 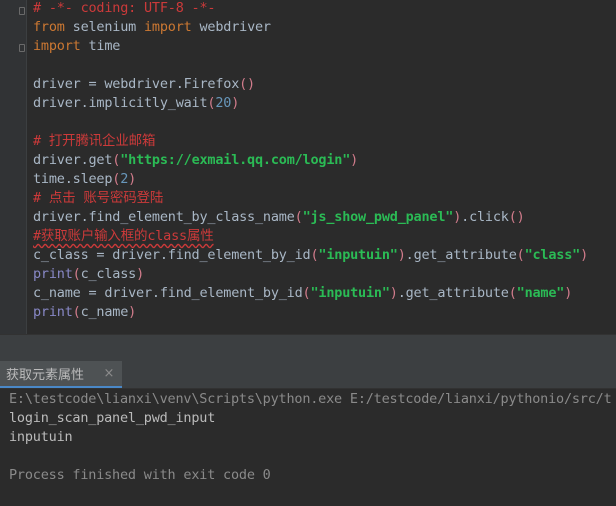 What do you see at coordinates (140, 475) in the screenshot?
I see `console-line-exit: Process finished with exit code 0` at bounding box center [140, 475].